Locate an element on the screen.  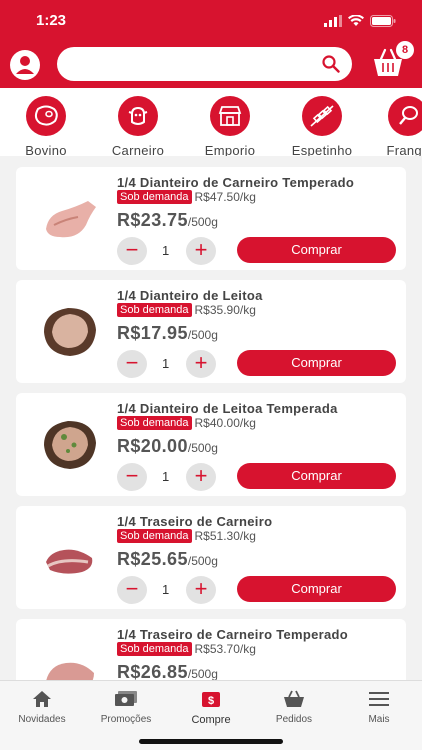
home-icon is located at coordinates (42, 699).